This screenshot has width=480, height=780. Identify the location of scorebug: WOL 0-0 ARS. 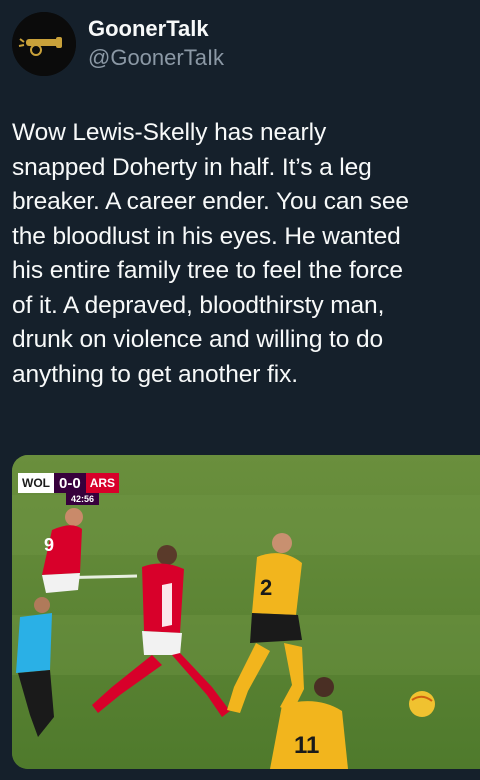
(69, 483).